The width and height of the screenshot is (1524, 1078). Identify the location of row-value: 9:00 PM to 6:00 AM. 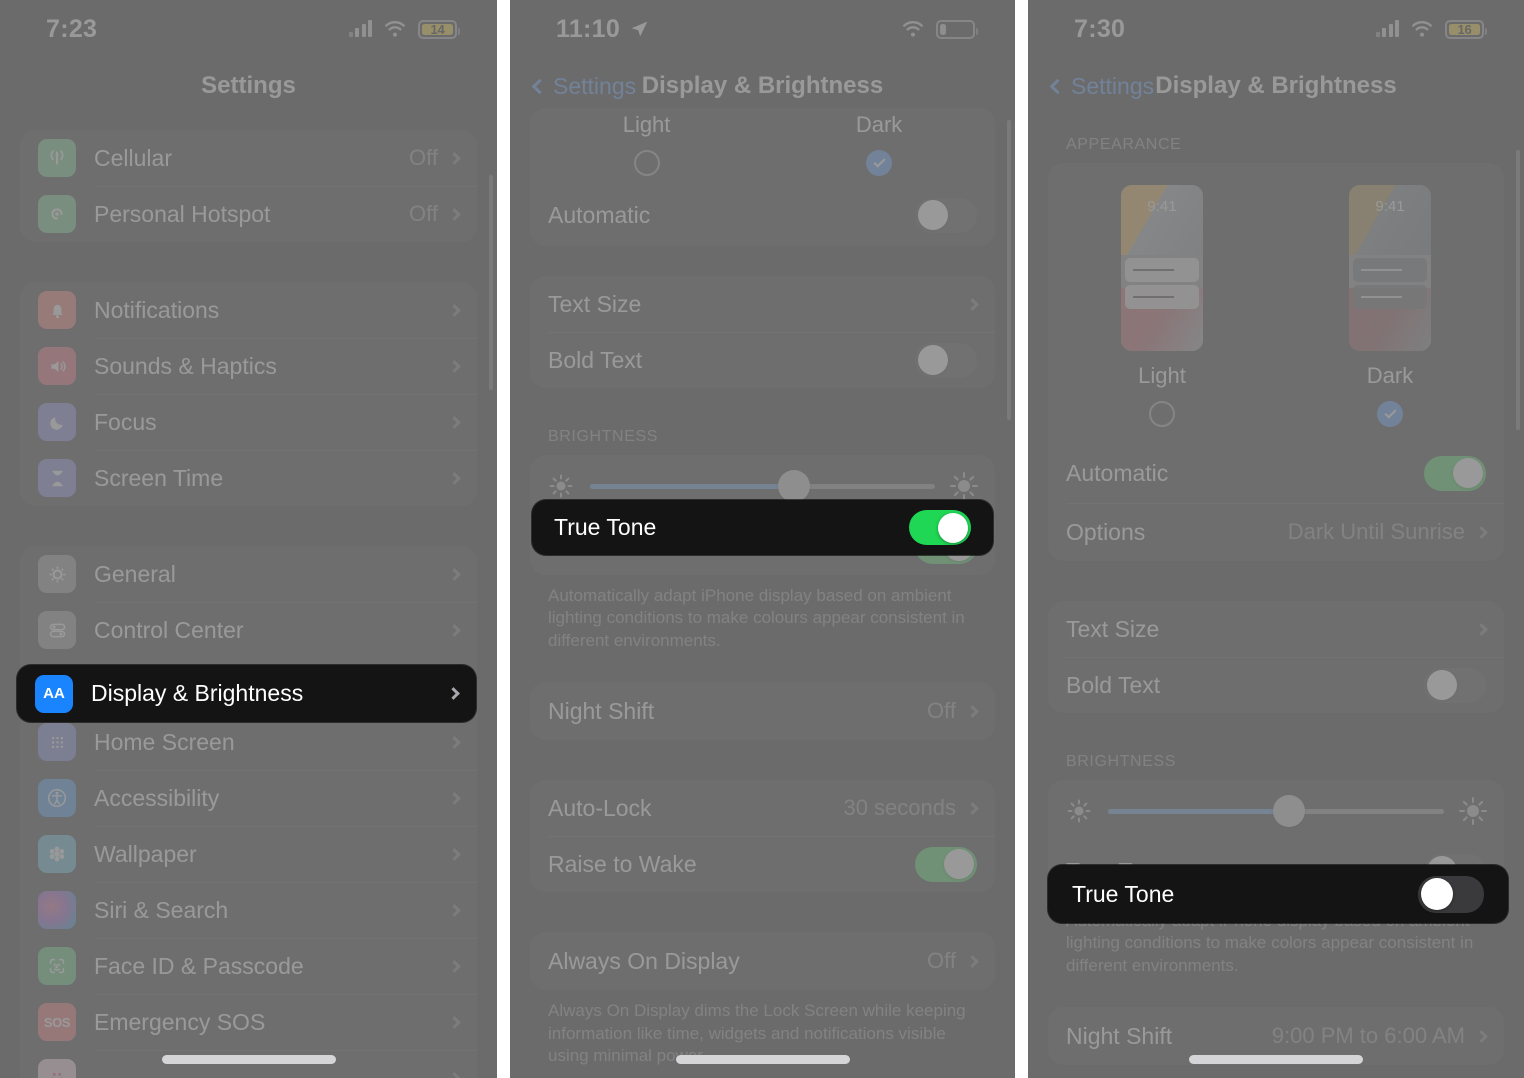
(1368, 1036).